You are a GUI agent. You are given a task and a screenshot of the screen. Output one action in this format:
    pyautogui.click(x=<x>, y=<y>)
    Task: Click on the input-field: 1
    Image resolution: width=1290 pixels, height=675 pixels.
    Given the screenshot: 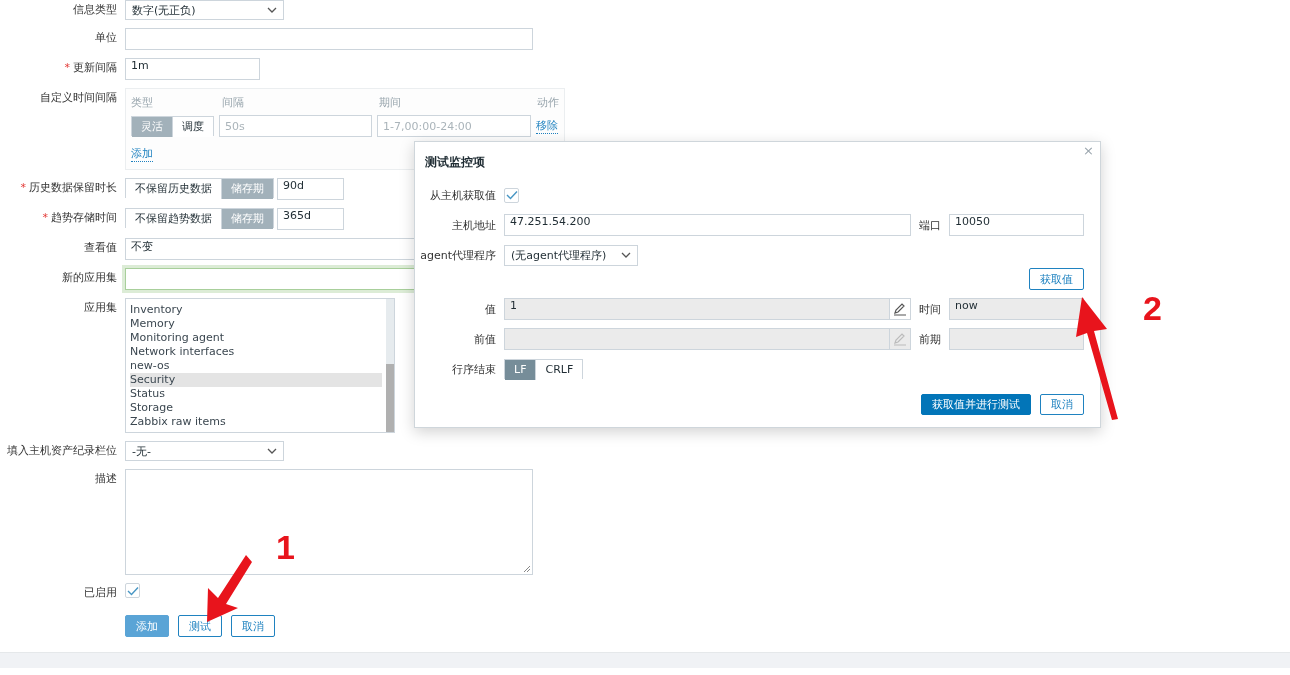 What is the action you would take?
    pyautogui.click(x=697, y=309)
    